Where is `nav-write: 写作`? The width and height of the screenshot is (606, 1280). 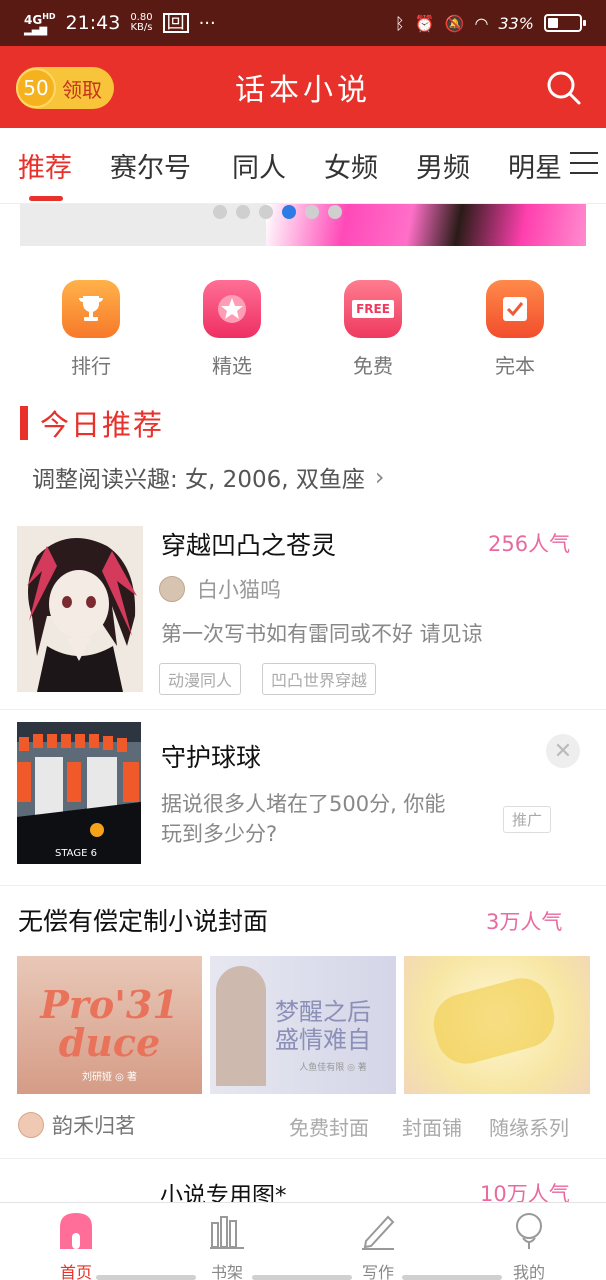 nav-write: 写作 is located at coordinates (378, 1245).